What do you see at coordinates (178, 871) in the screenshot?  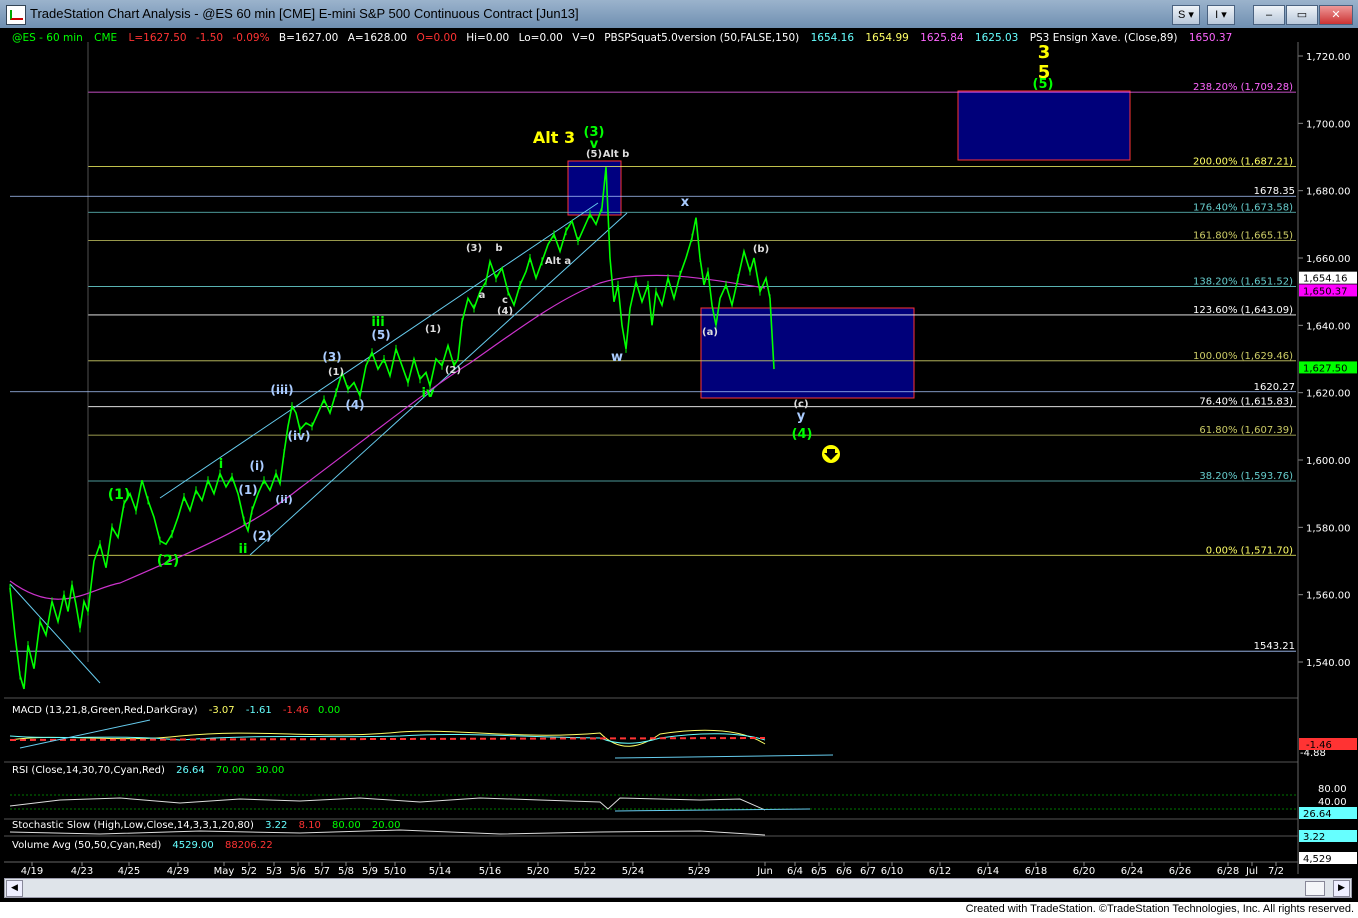 I see `x-tick-label: 4/29` at bounding box center [178, 871].